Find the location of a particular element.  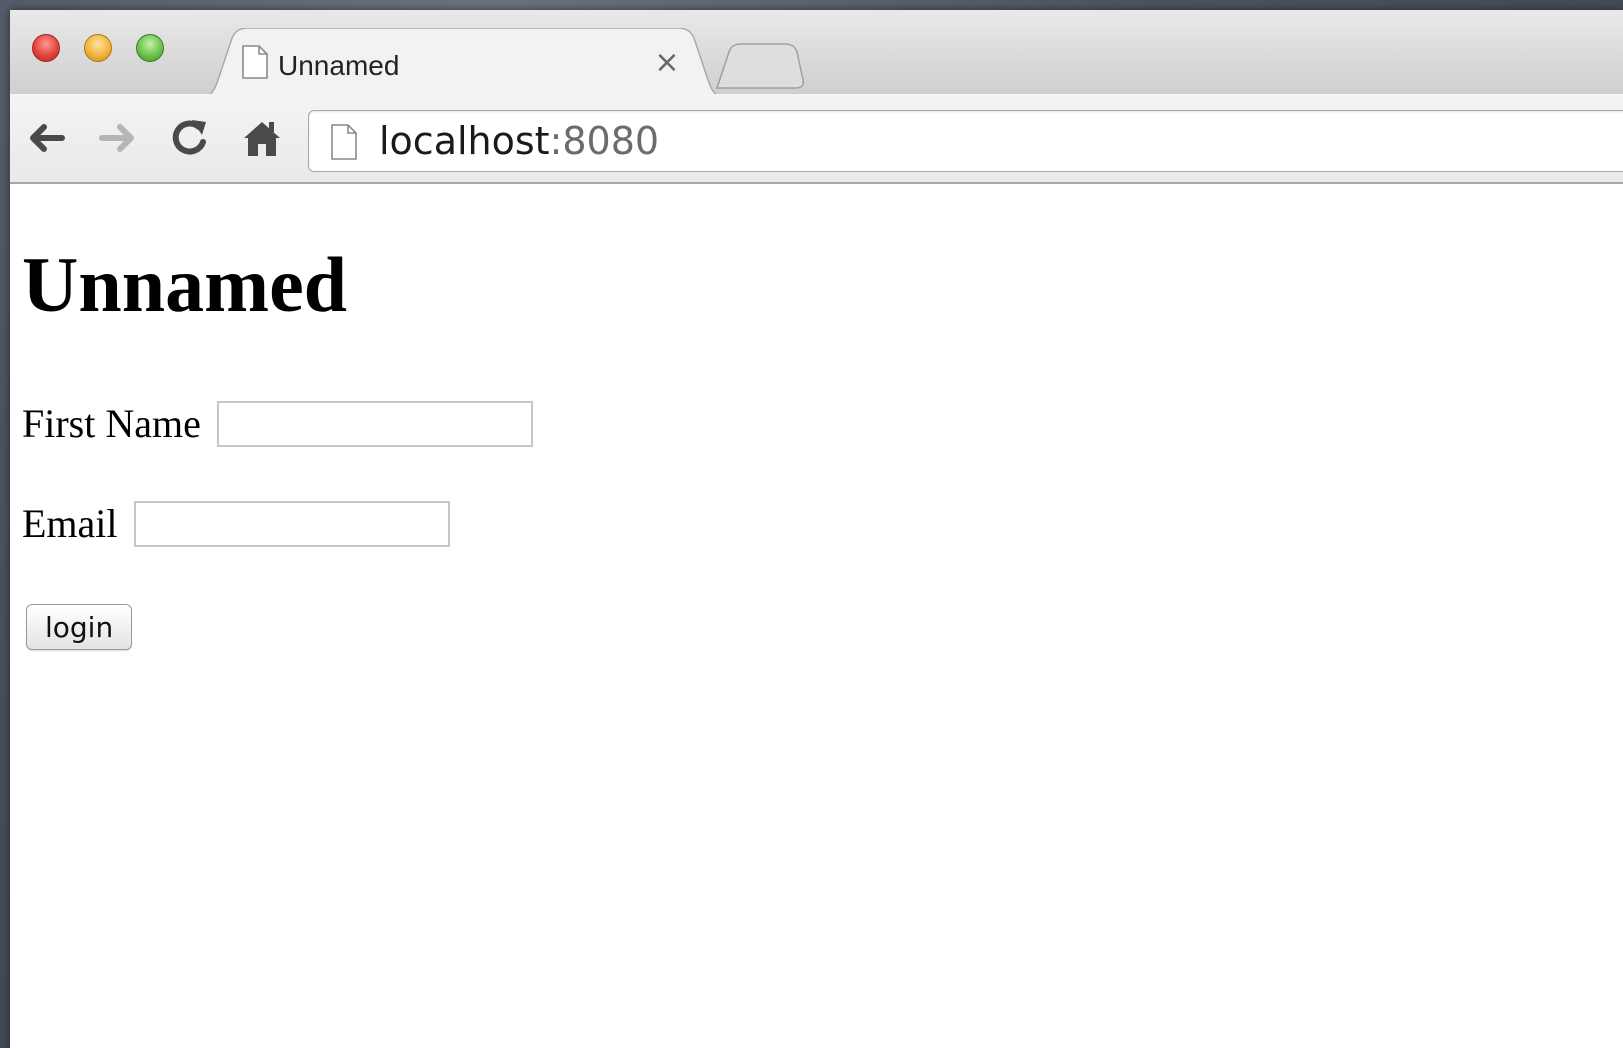

reload-icon is located at coordinates (190, 138).